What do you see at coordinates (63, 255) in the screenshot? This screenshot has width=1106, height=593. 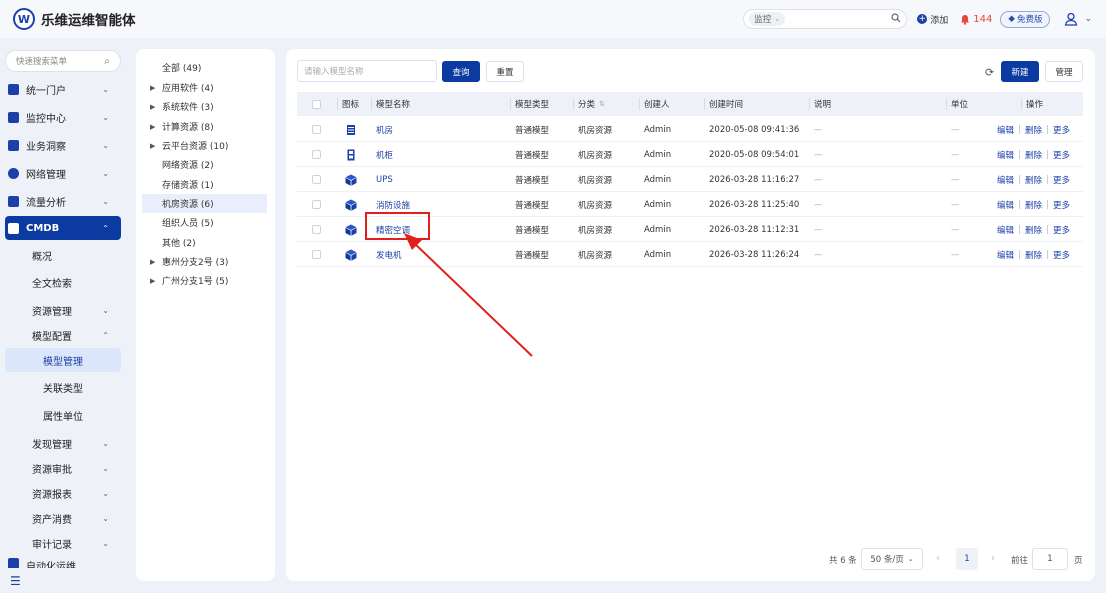 I see `sidebar-sub-overview: 概况` at bounding box center [63, 255].